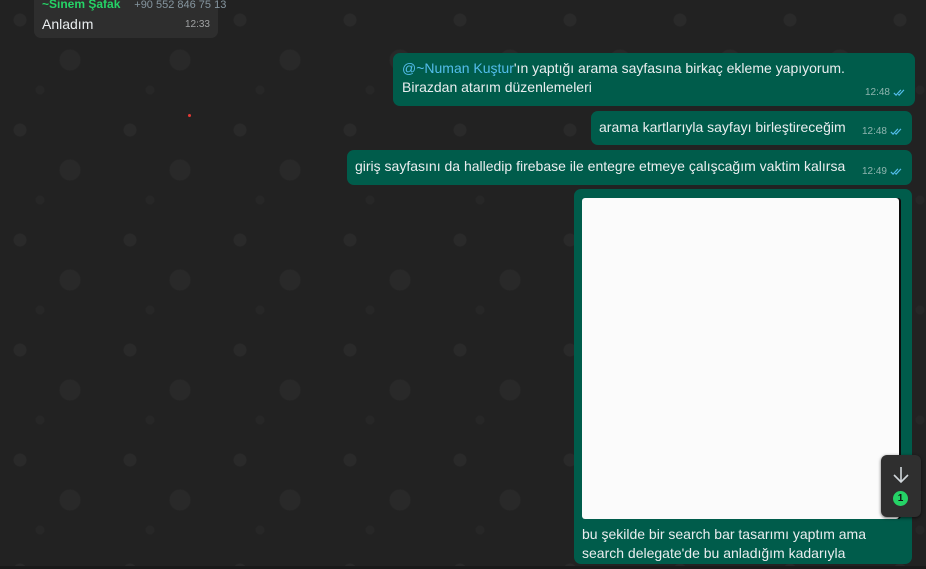 This screenshot has width=926, height=569. What do you see at coordinates (900, 498) in the screenshot?
I see `unread-count-badge: 1` at bounding box center [900, 498].